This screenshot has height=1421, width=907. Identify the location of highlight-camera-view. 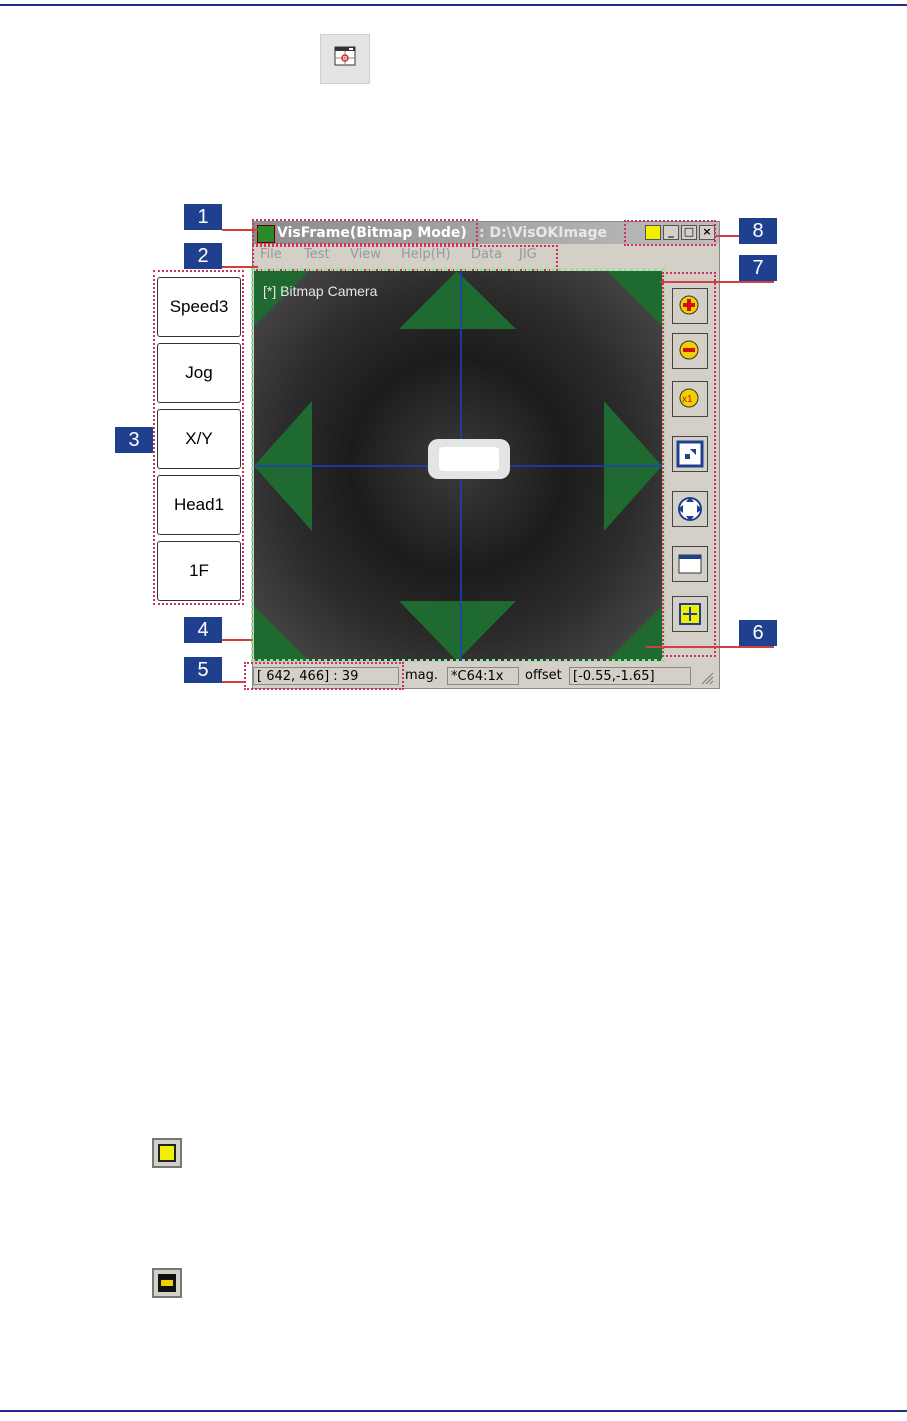
(458, 465).